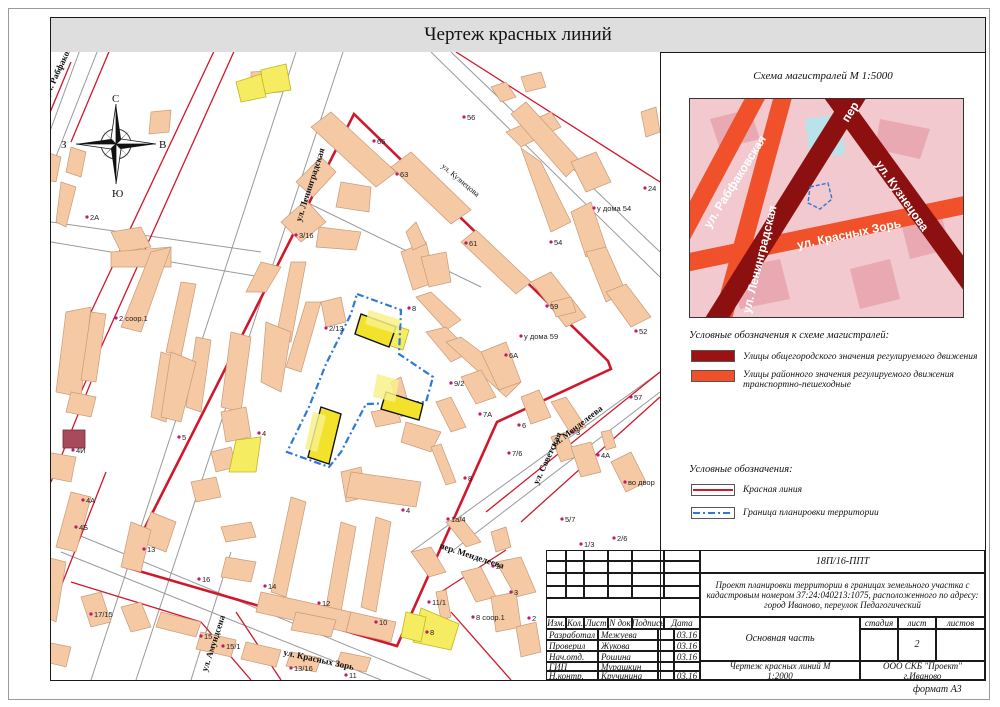 The height and width of the screenshot is (707, 1000). Describe the element at coordinates (773, 490) in the screenshot. I see `legend-label-red-line: Красная линия` at that location.